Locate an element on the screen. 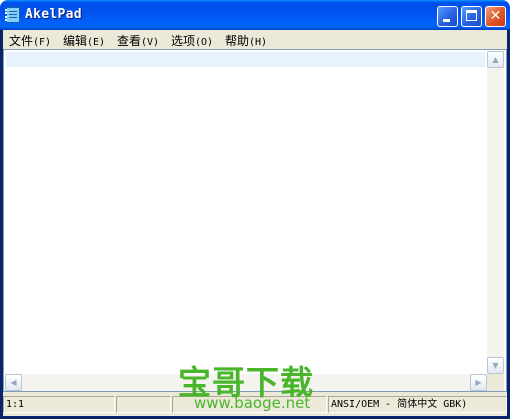 This screenshot has height=419, width=510. scroll-down-button: ▼ is located at coordinates (495, 365).